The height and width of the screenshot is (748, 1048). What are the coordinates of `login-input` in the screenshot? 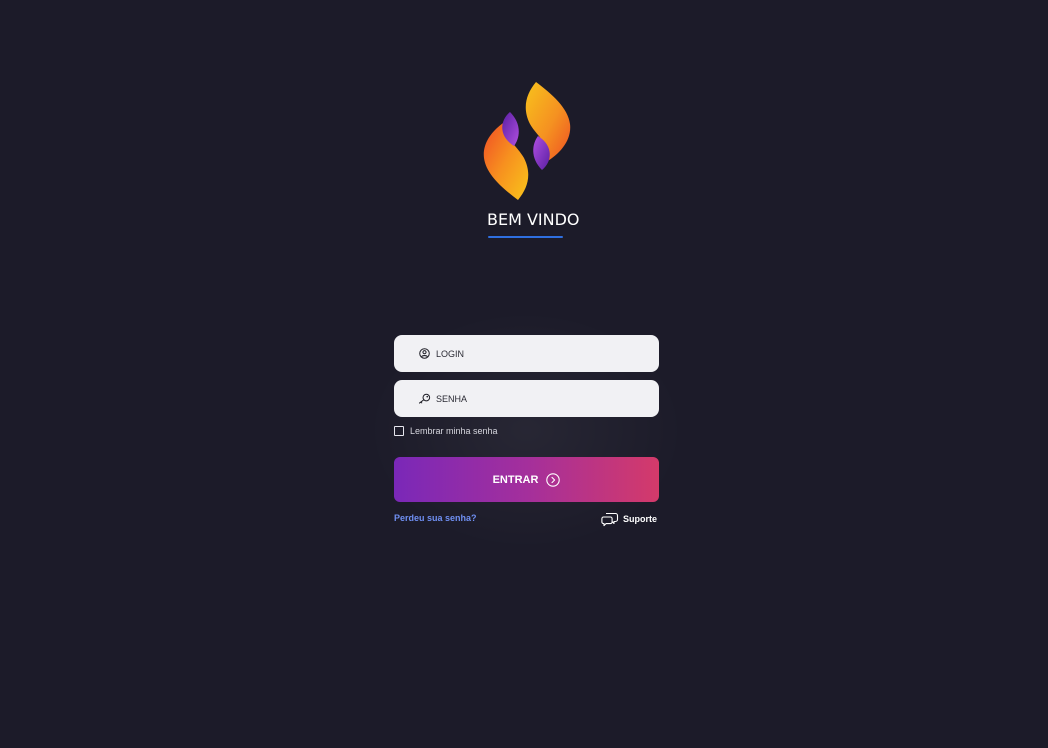 It's located at (536, 353).